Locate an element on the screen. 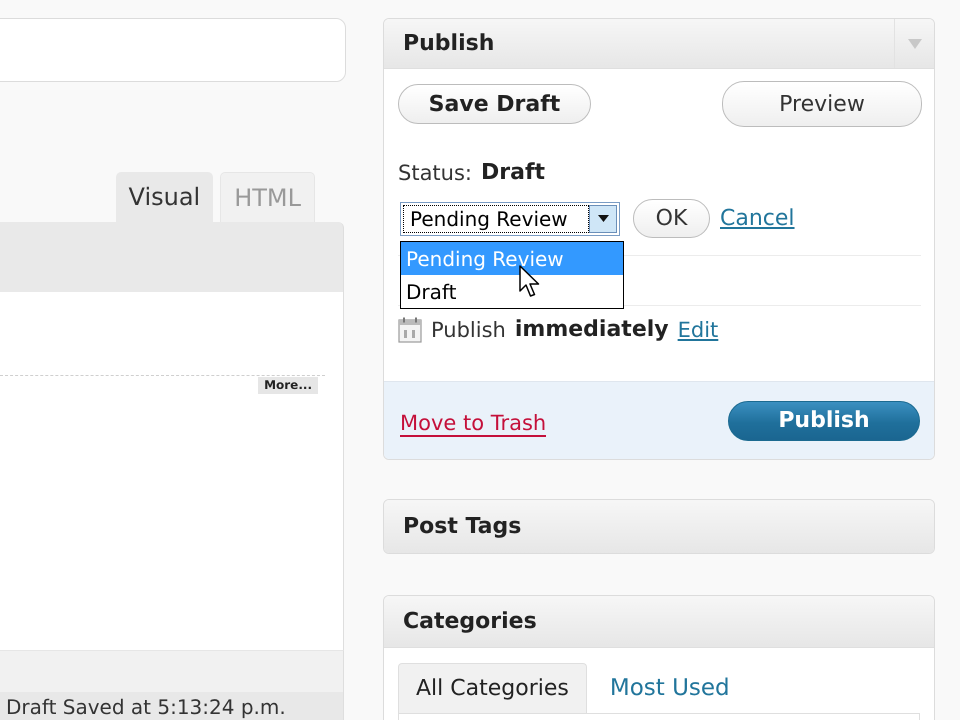  editor-tab: Visual is located at coordinates (165, 197).